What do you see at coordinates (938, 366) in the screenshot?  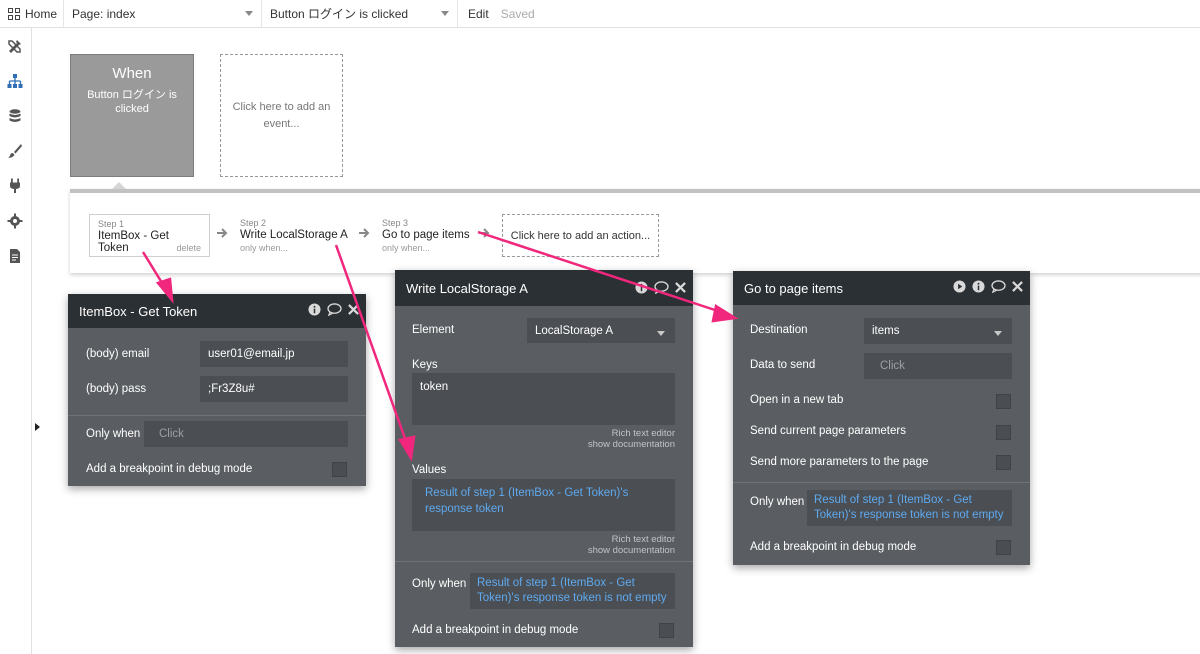 I see `data-to-send-field: Click` at bounding box center [938, 366].